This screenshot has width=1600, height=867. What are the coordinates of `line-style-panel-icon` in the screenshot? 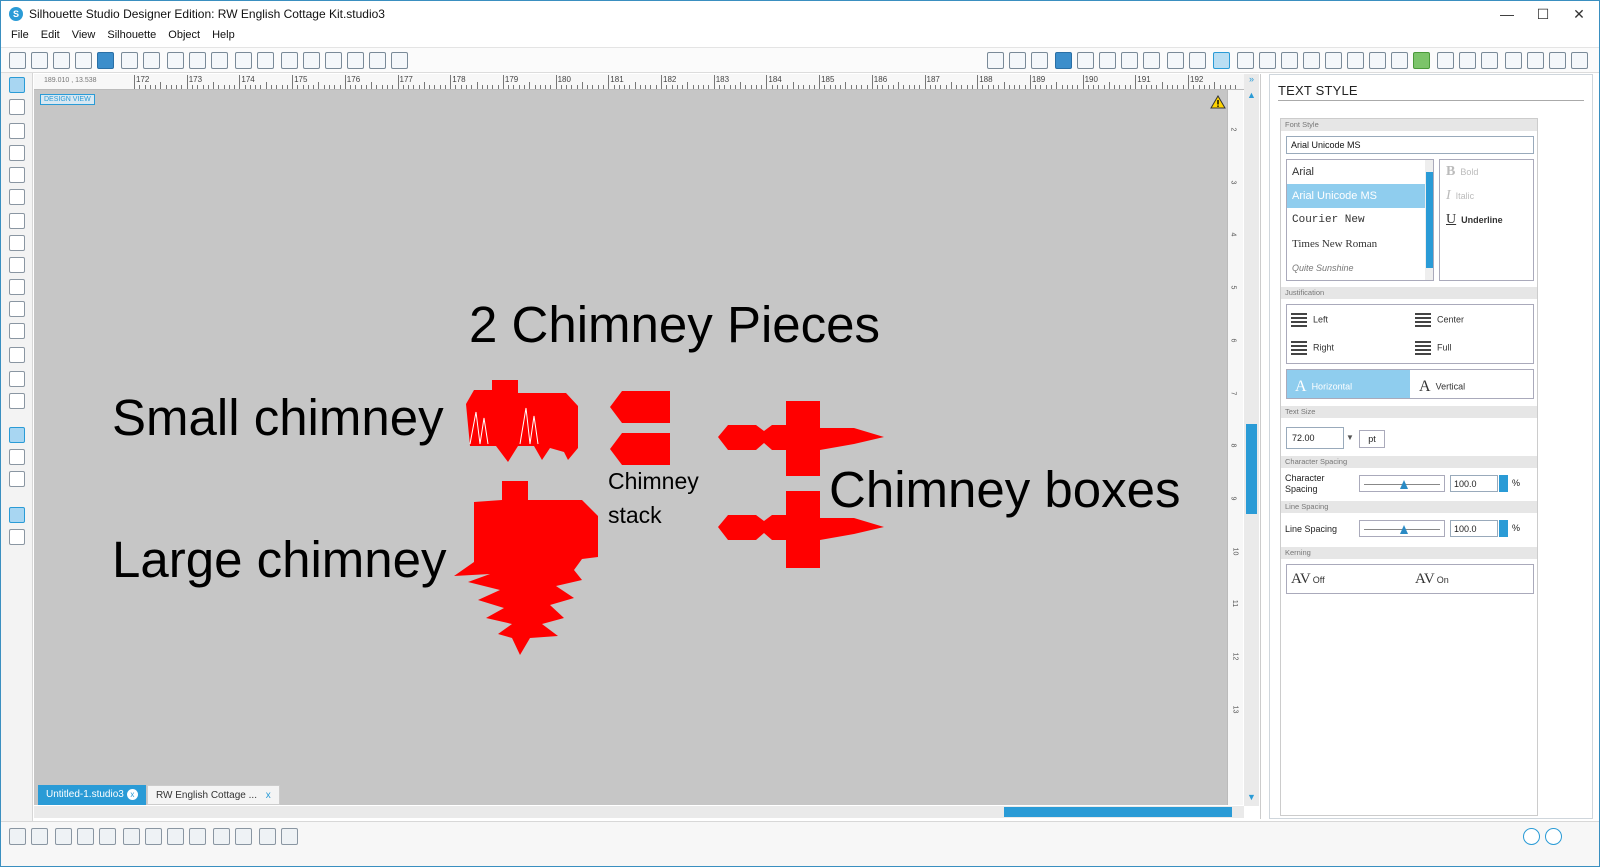 It's located at (1197, 60).